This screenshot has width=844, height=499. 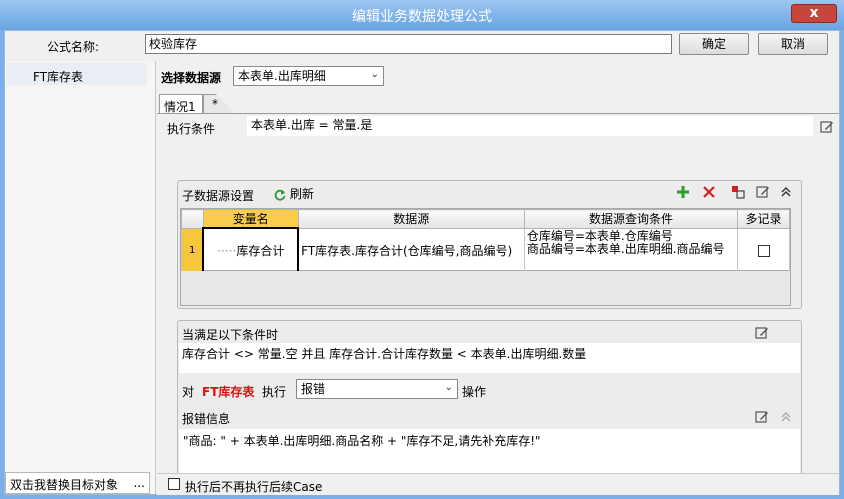 What do you see at coordinates (498, 484) in the screenshot?
I see `footer-bar: 执行后不再执行后续Case` at bounding box center [498, 484].